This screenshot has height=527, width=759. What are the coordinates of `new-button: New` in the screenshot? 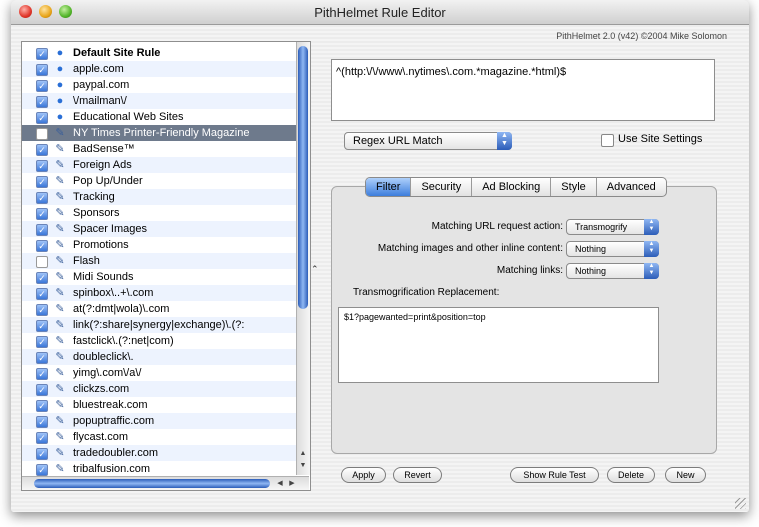 It's located at (685, 475).